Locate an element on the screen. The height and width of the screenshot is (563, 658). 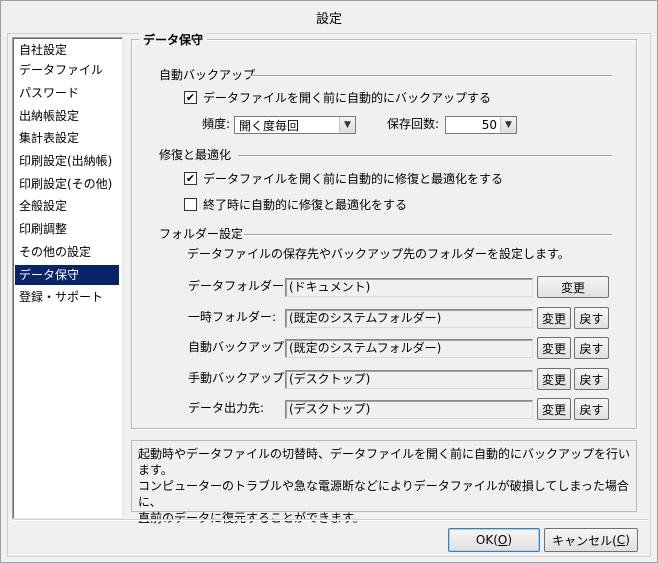
repair-before-open-row: ✔ データファイルを開く前に自動的に修復と最適化をする is located at coordinates (343, 178).